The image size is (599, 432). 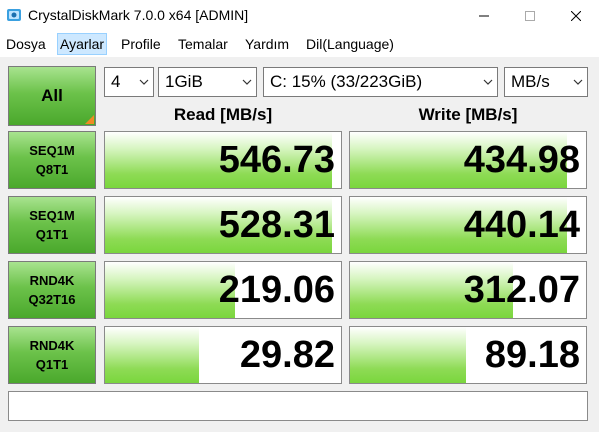 I want to click on test-count-value: 4, so click(x=116, y=81).